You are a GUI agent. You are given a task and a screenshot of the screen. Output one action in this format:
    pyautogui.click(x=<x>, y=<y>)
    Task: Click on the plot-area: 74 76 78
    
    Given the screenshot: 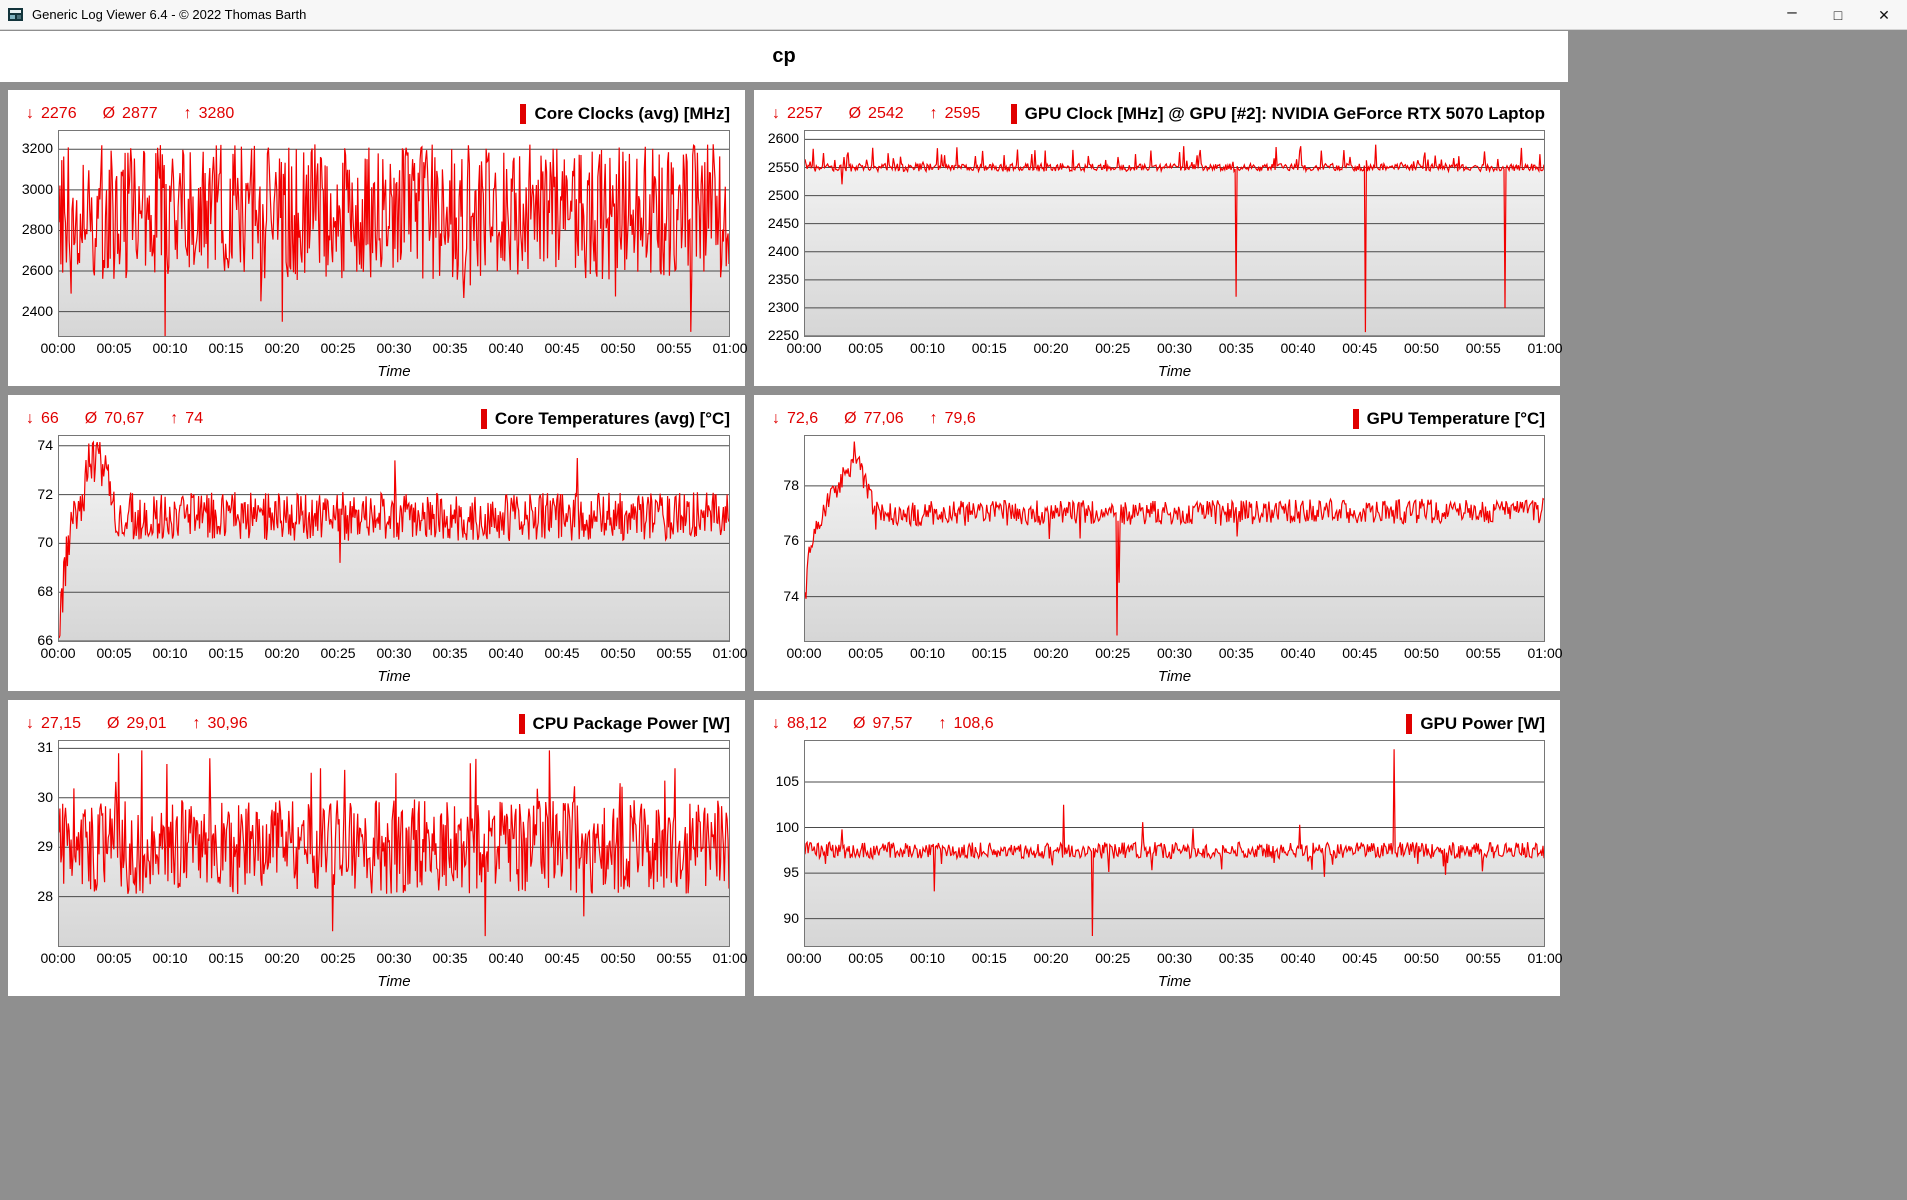 What is the action you would take?
    pyautogui.click(x=1157, y=538)
    